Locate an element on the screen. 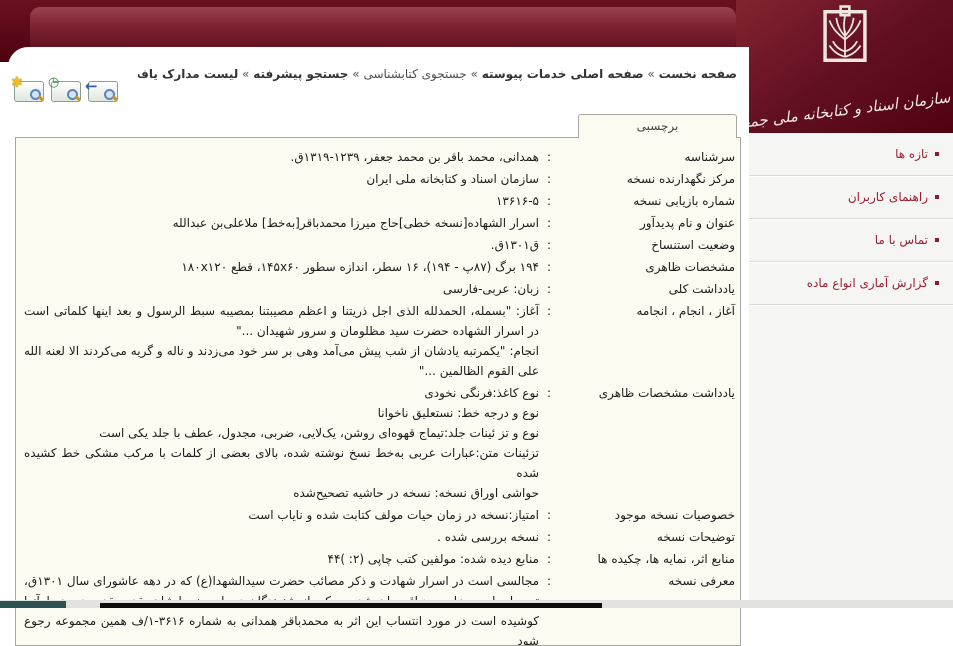 The width and height of the screenshot is (953, 646). field-label: مشخصات ظاهری is located at coordinates (690, 267).